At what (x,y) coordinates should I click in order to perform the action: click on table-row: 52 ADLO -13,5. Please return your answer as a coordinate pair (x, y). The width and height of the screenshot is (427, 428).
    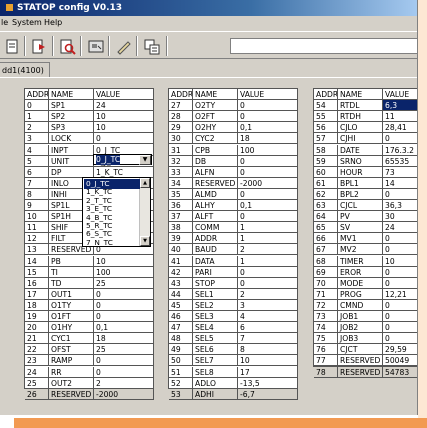
    Looking at the image, I should click on (234, 383).